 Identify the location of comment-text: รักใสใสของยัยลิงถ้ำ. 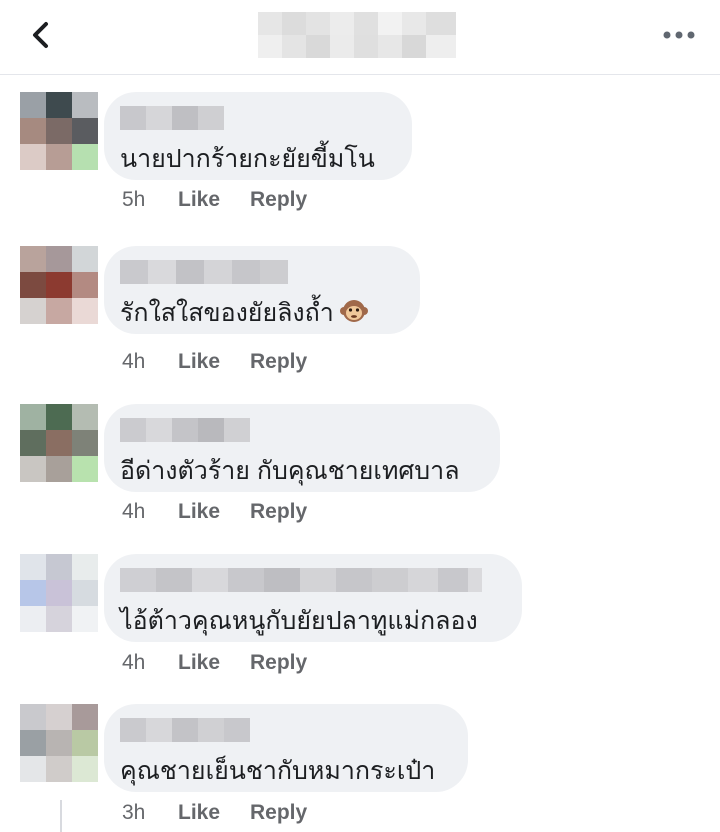
(262, 313).